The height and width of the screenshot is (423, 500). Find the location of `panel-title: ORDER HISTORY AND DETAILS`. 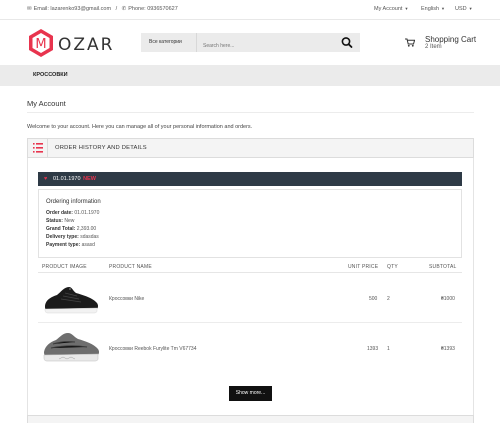

panel-title: ORDER HISTORY AND DETAILS is located at coordinates (101, 148).